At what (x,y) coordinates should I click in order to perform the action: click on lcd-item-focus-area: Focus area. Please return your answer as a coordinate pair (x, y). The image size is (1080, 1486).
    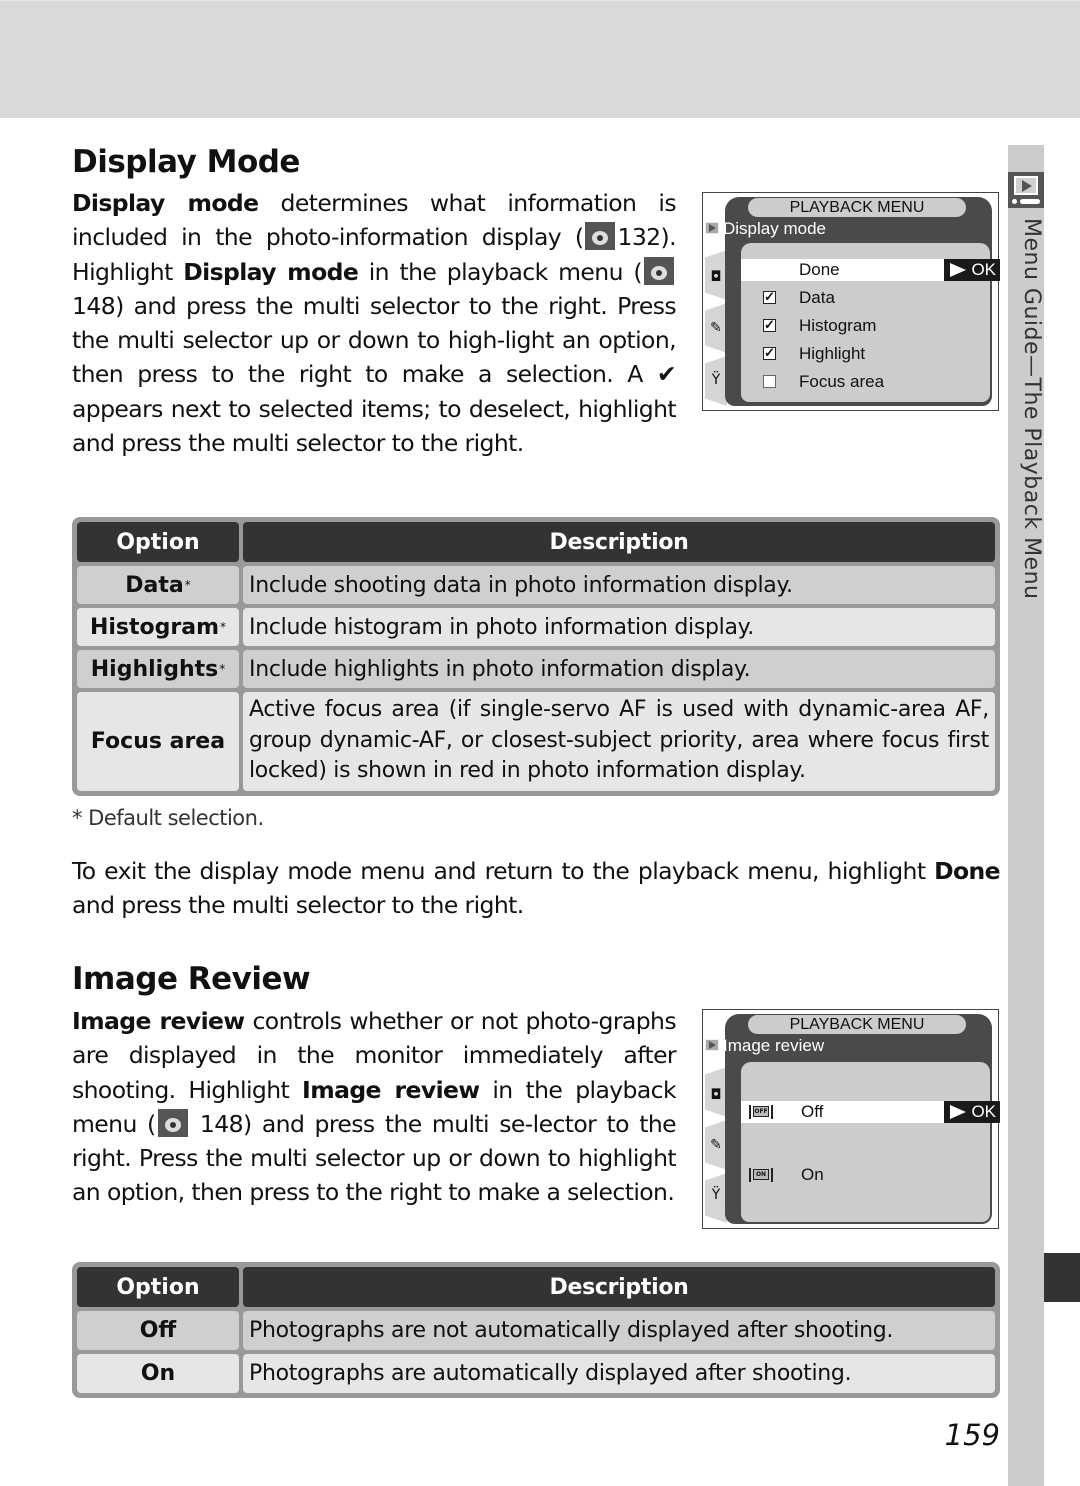
    Looking at the image, I should click on (865, 382).